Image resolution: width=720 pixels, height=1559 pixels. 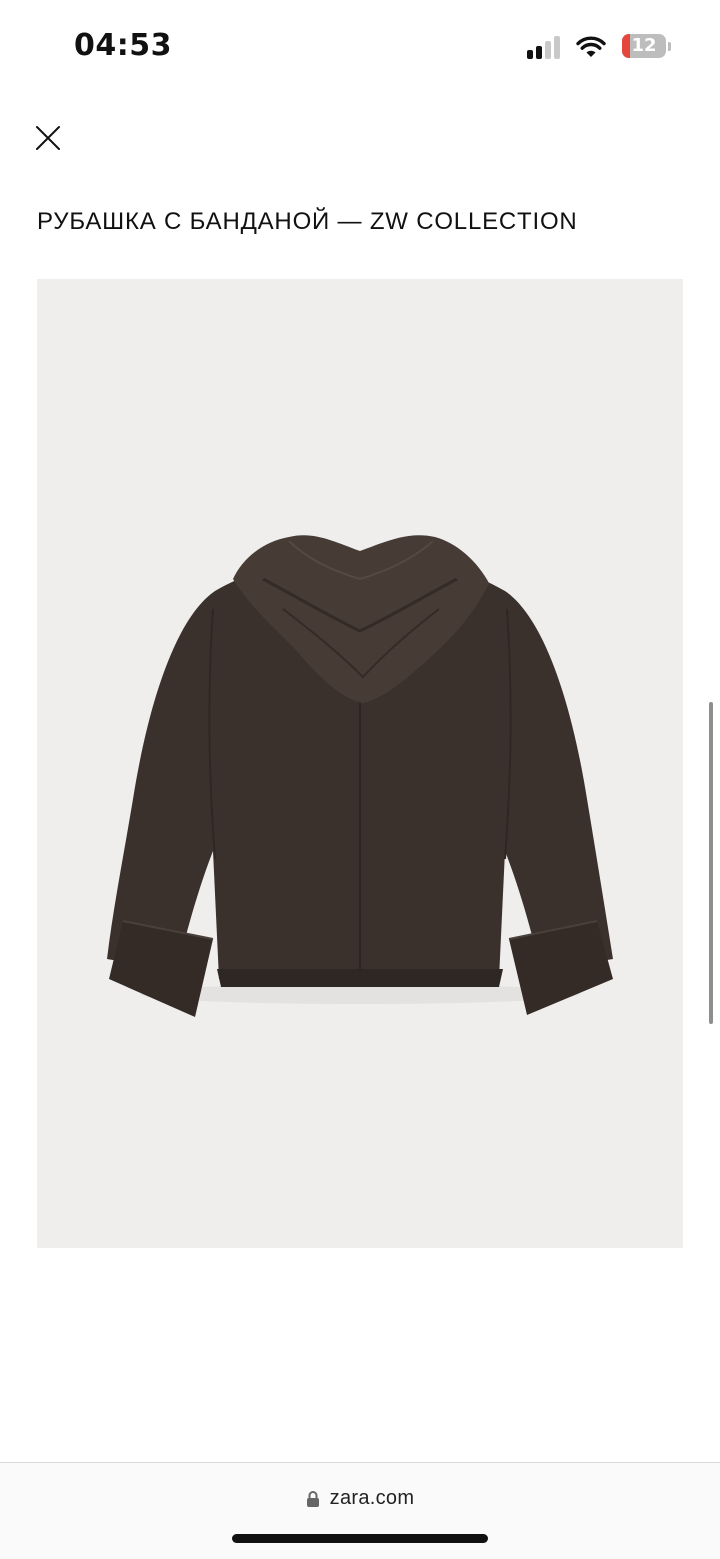 I want to click on url-text: zara.com, so click(x=372, y=1498).